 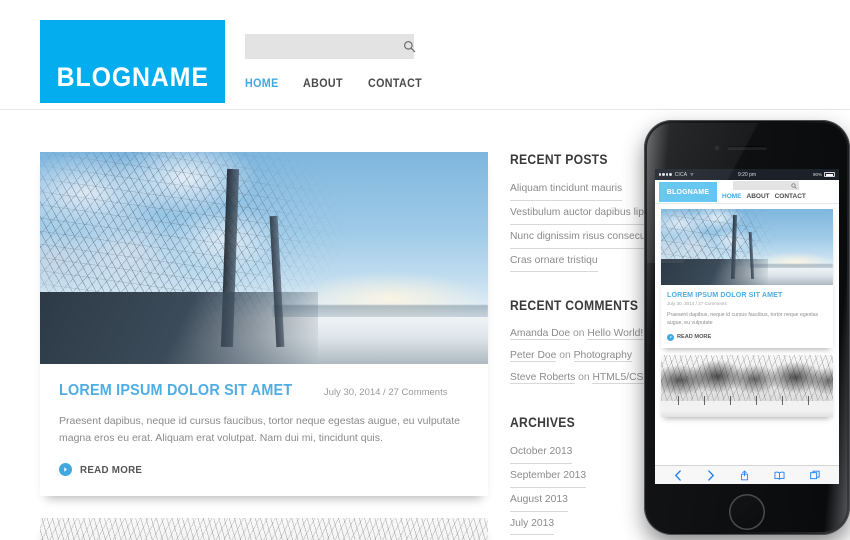 What do you see at coordinates (385, 392) in the screenshot?
I see `post-meta: July 30, 2014 / 27 Comments` at bounding box center [385, 392].